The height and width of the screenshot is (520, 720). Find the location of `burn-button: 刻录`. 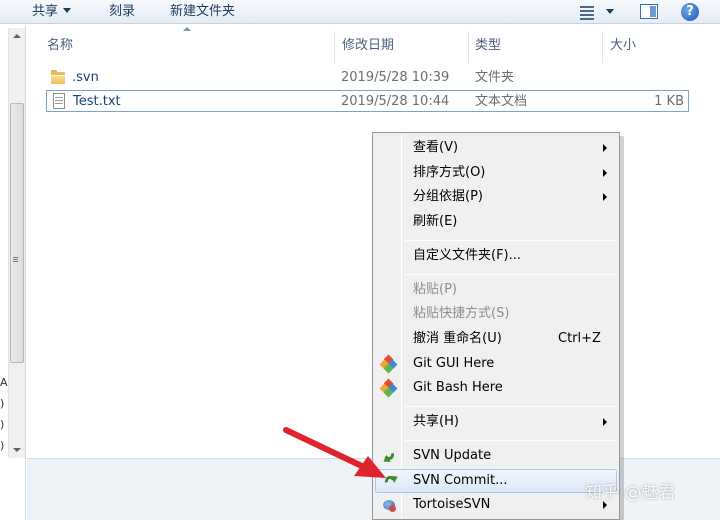

burn-button: 刻录 is located at coordinates (122, 12).